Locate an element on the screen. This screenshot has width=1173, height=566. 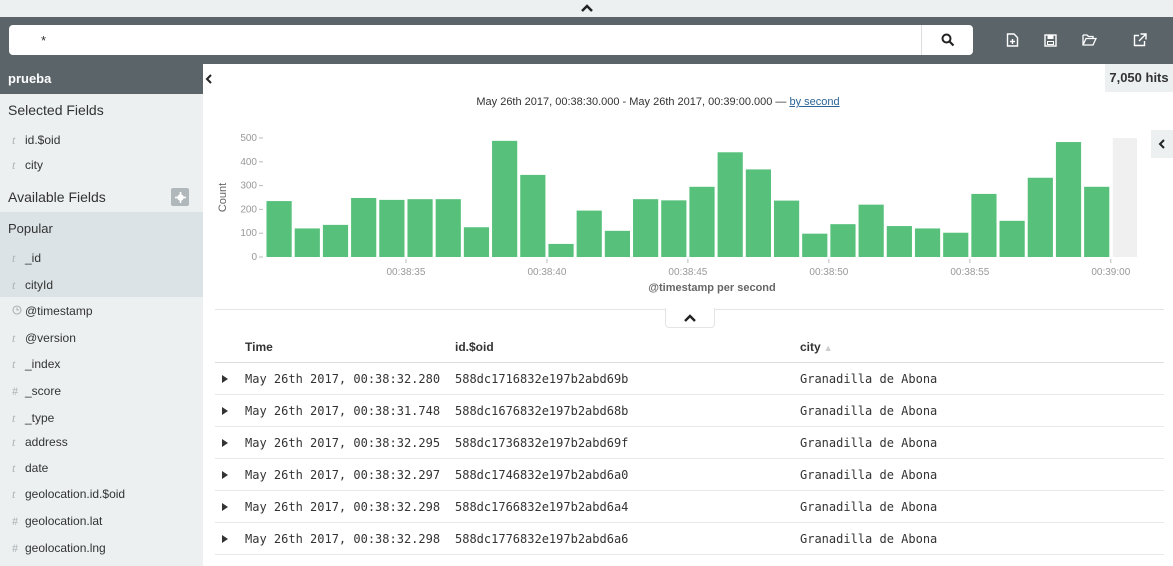
field-index: t _index is located at coordinates (36, 364).